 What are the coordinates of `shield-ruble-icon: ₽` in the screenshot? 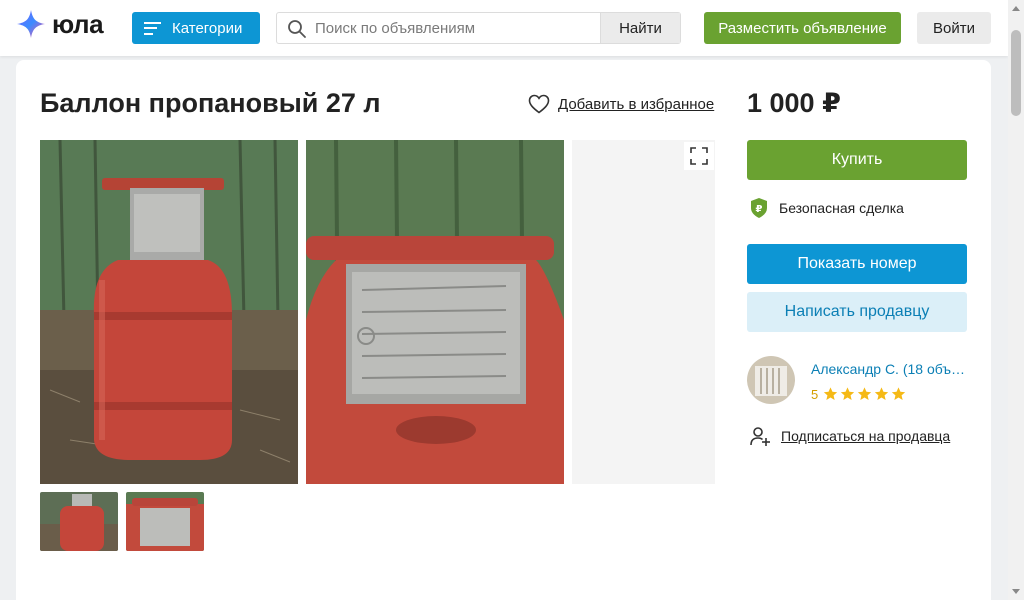 It's located at (759, 208).